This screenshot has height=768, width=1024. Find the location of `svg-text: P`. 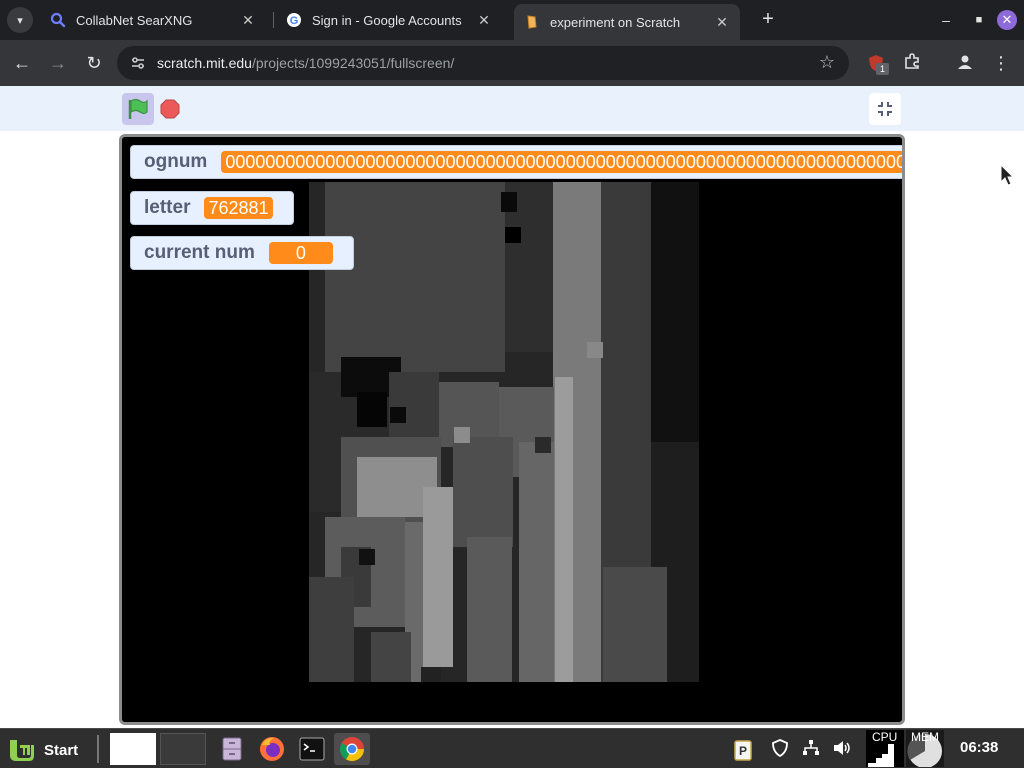

svg-text: P is located at coordinates (743, 751).